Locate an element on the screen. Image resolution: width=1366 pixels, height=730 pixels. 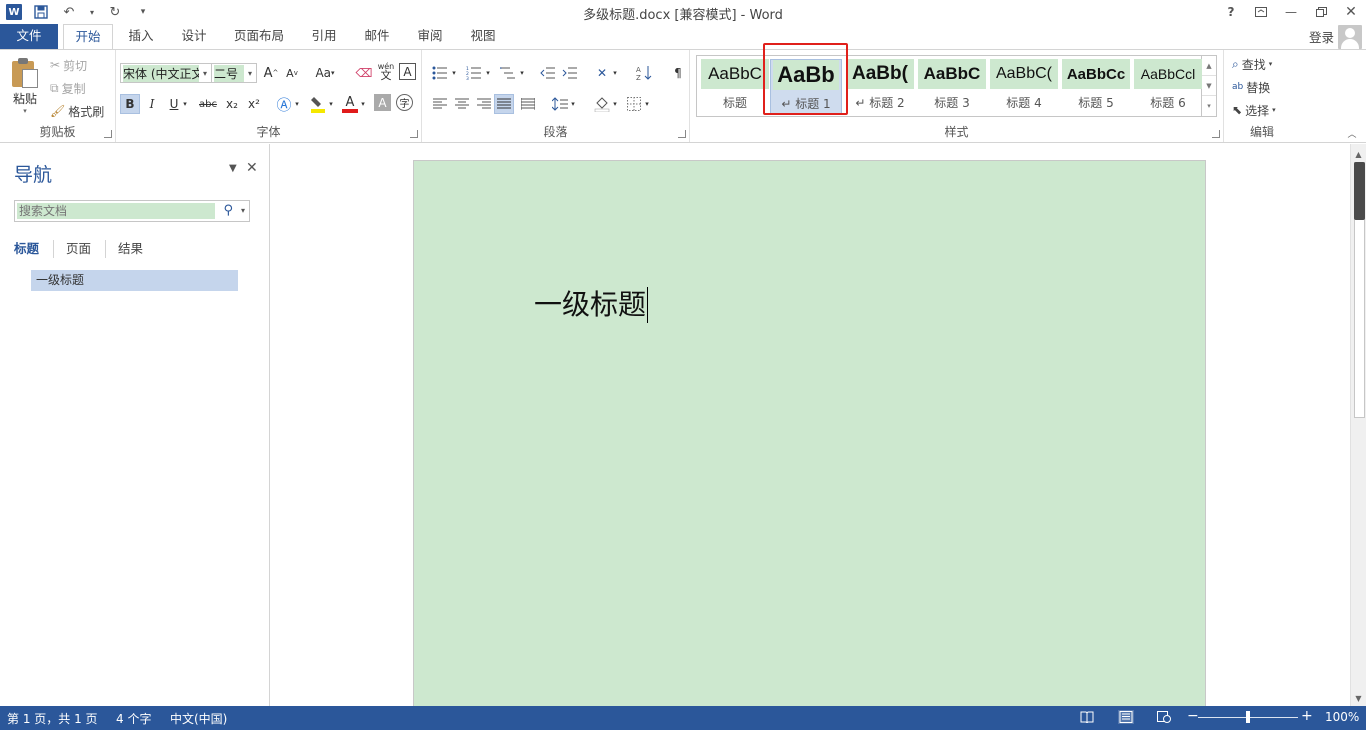
style-heading-6: AaBbCcl 标题 6 is located at coordinates (1168, 87).